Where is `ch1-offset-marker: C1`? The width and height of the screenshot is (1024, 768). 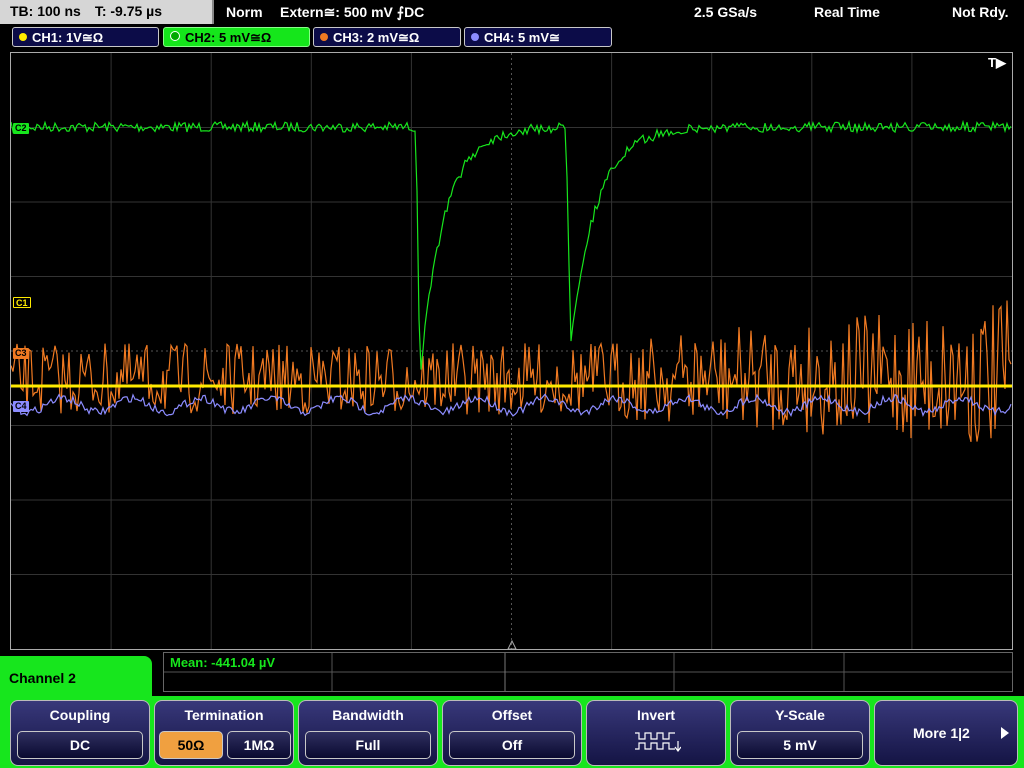
ch1-offset-marker: C1 is located at coordinates (22, 302).